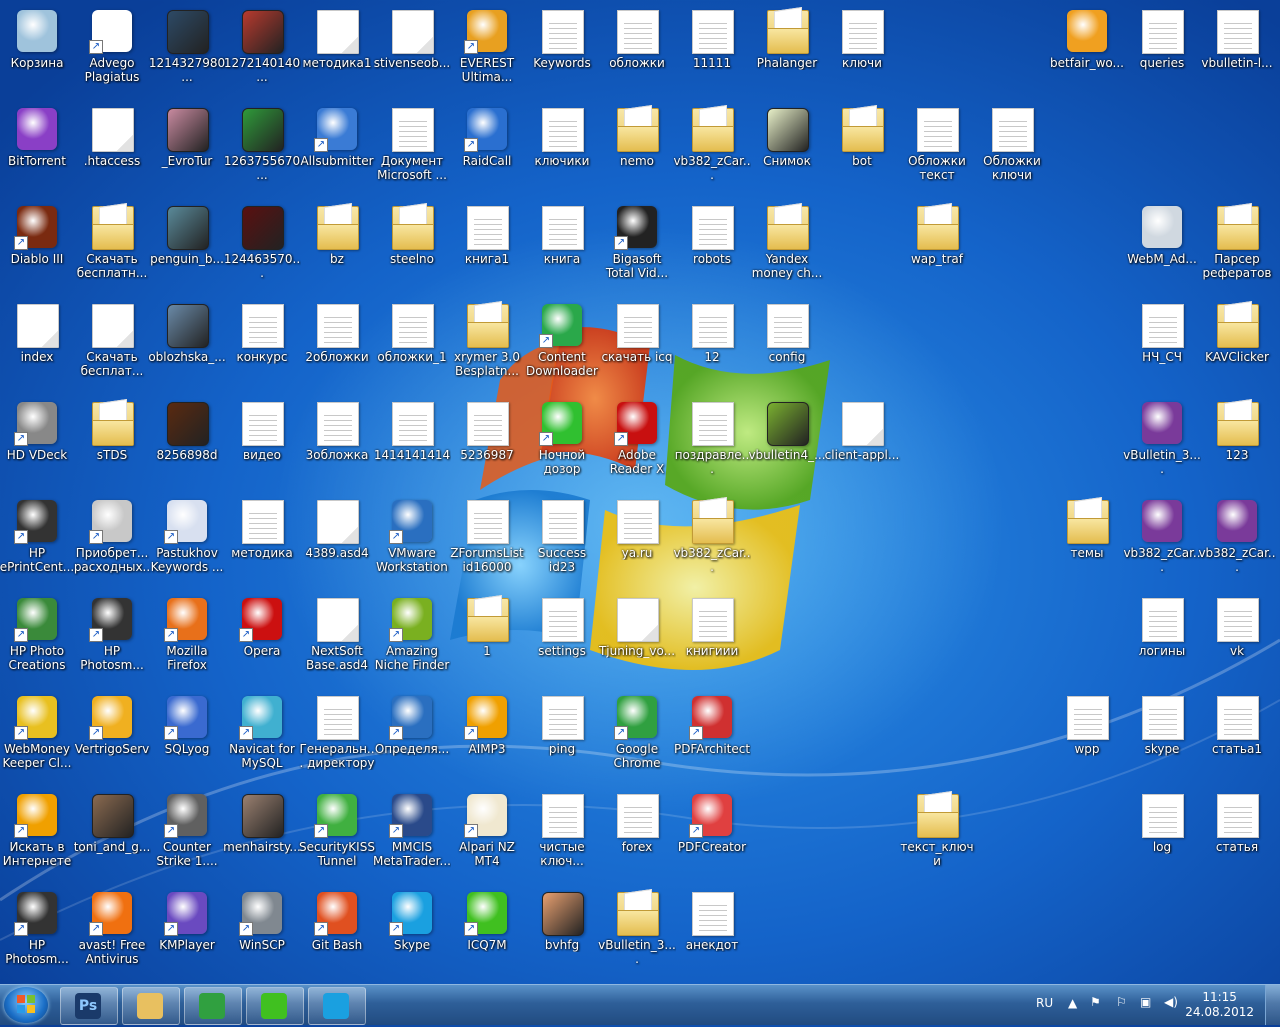  Describe the element at coordinates (1171, 1002) in the screenshot. I see `volume-icon: ◀)` at that location.